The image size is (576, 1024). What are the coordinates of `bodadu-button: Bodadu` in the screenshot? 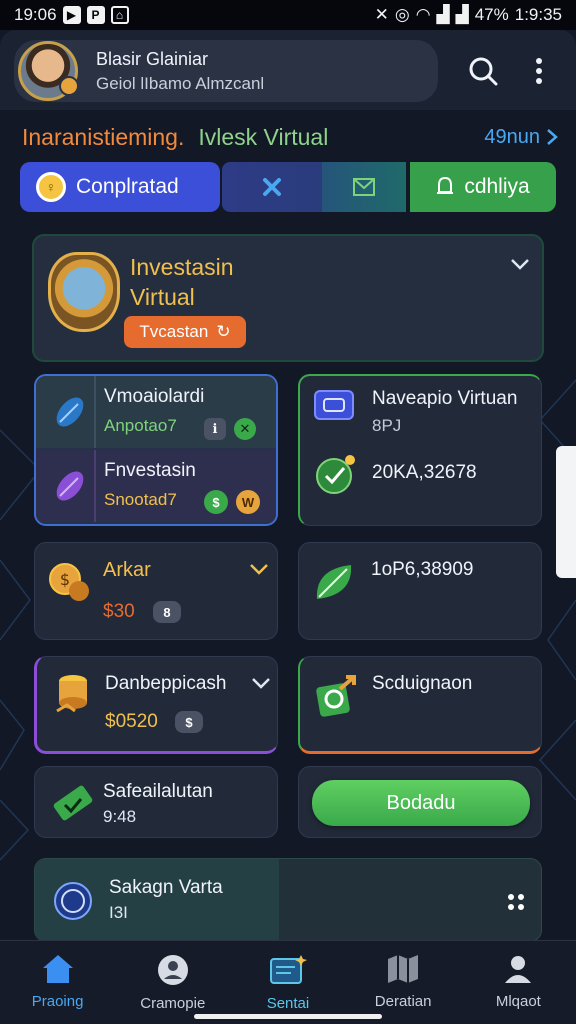 It's located at (421, 803).